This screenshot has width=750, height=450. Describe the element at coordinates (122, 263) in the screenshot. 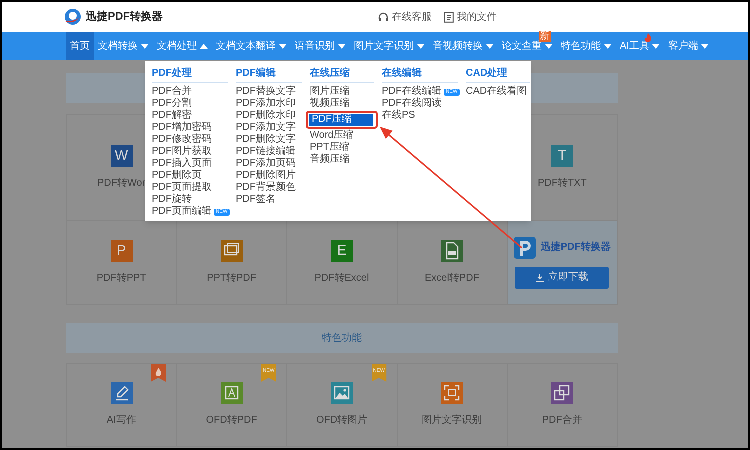

I see `tool-card: P PDF转PPT` at that location.